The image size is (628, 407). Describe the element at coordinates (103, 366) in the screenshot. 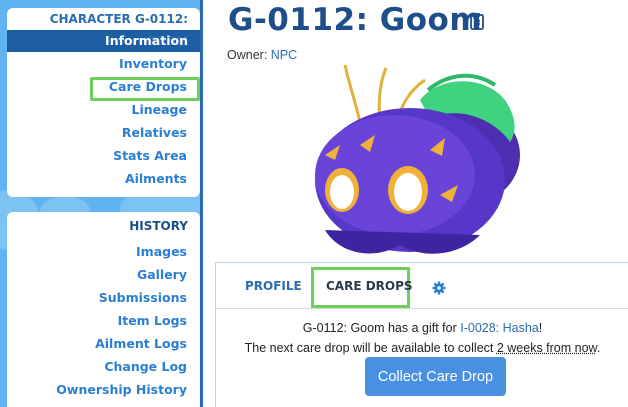

I see `sidebar-item-change-log: Change Log` at that location.